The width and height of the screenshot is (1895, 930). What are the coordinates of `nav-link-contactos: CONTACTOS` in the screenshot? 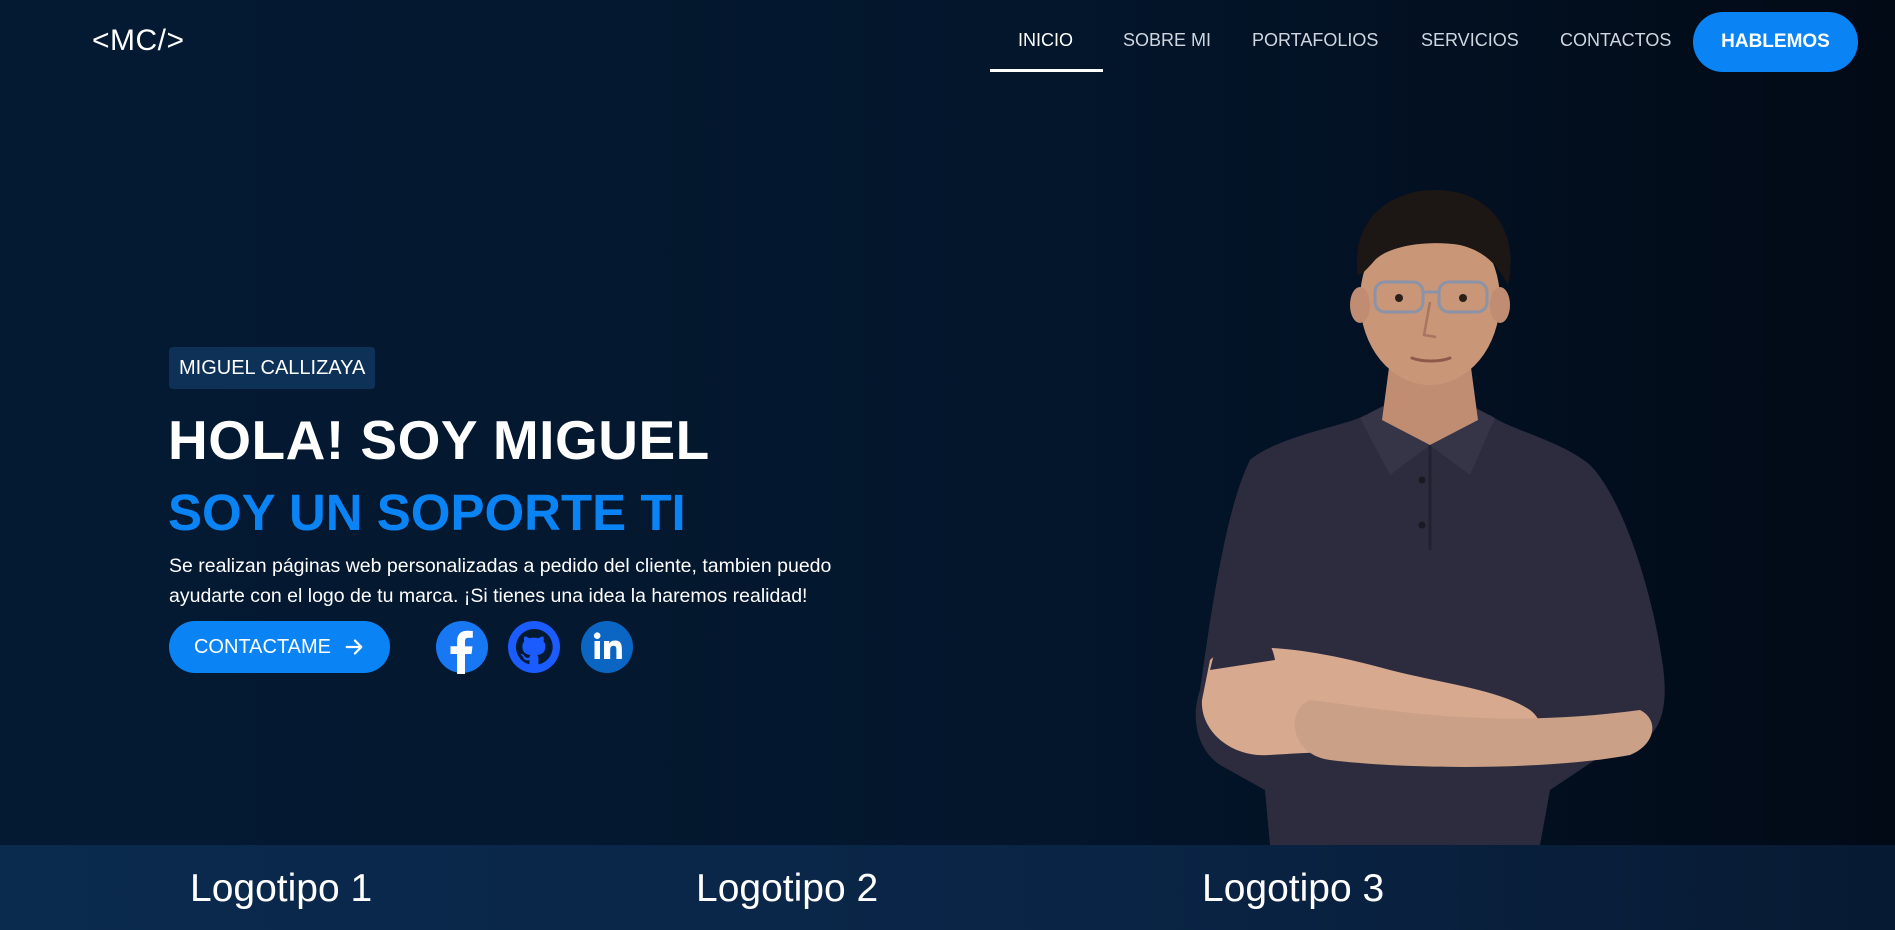 It's located at (1615, 40).